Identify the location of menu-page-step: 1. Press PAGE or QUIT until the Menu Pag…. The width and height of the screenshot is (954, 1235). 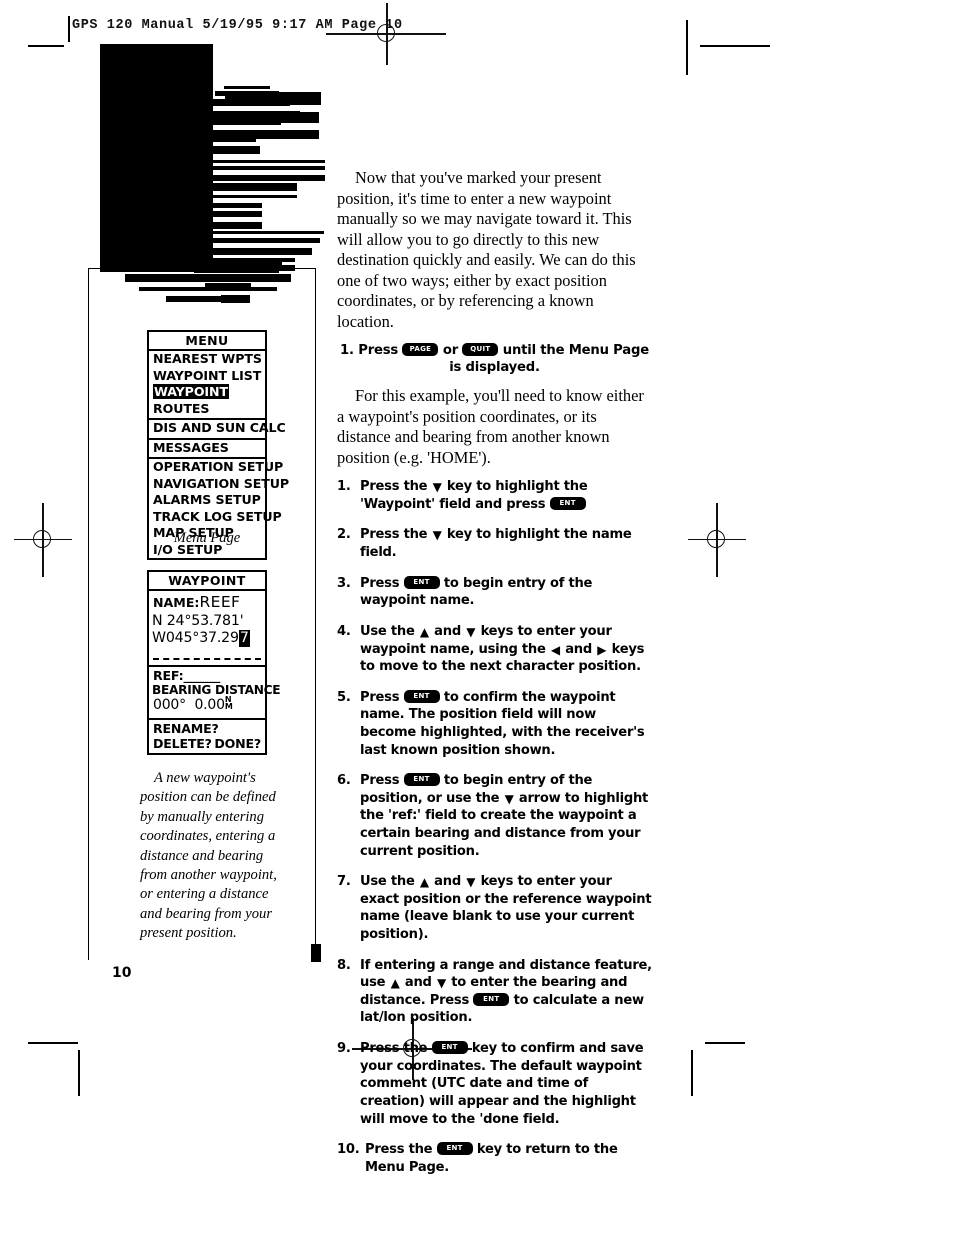
(494, 359).